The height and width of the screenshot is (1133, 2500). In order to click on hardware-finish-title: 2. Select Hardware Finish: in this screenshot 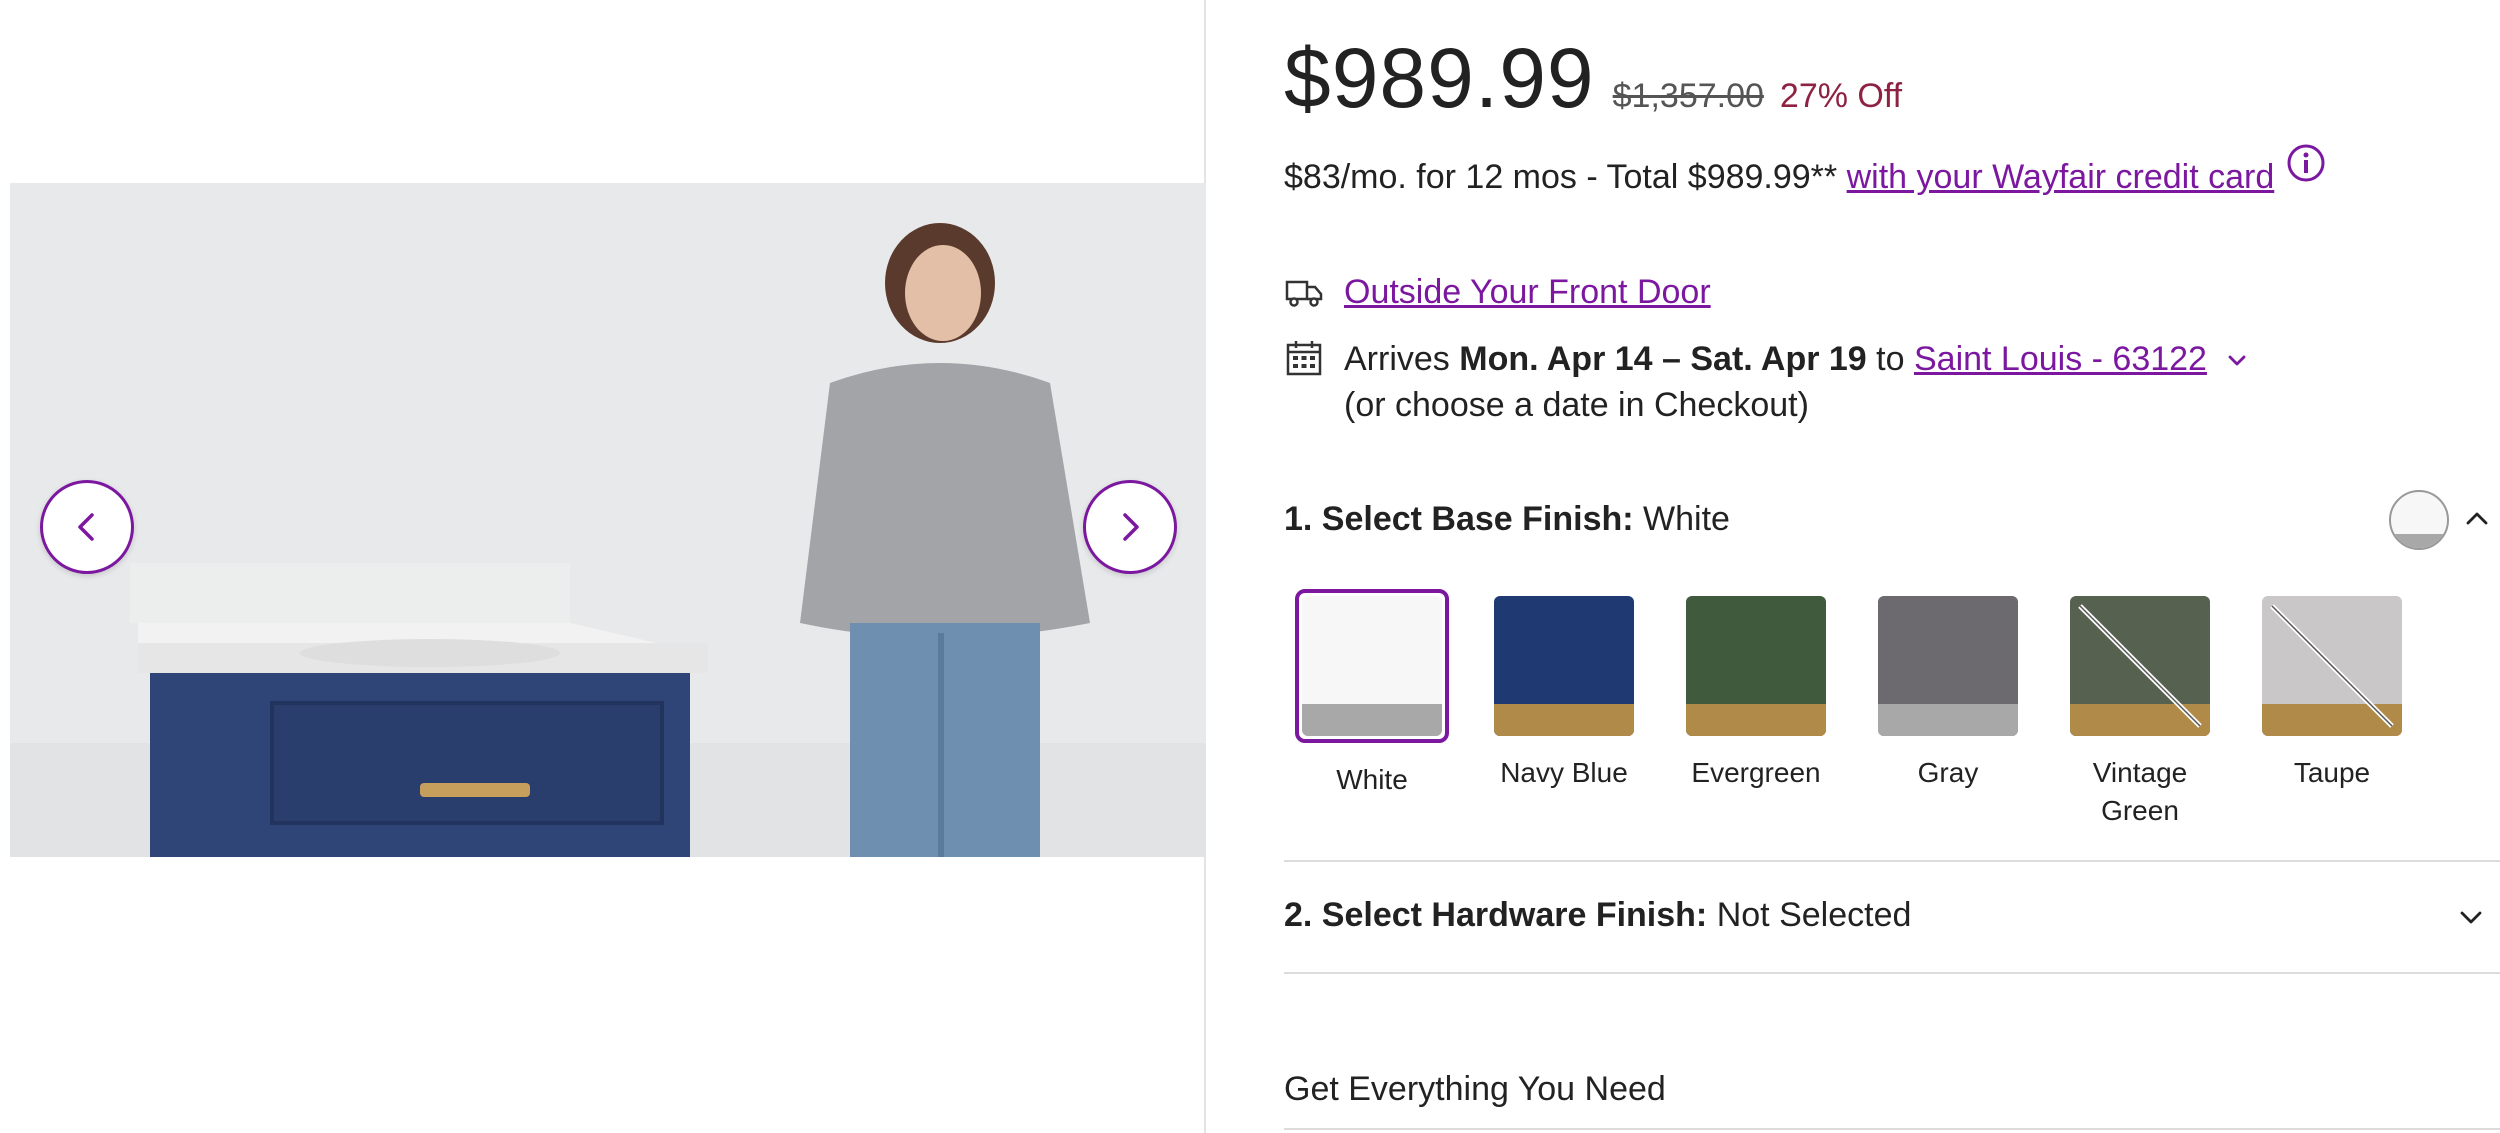, I will do `click(1496, 915)`.